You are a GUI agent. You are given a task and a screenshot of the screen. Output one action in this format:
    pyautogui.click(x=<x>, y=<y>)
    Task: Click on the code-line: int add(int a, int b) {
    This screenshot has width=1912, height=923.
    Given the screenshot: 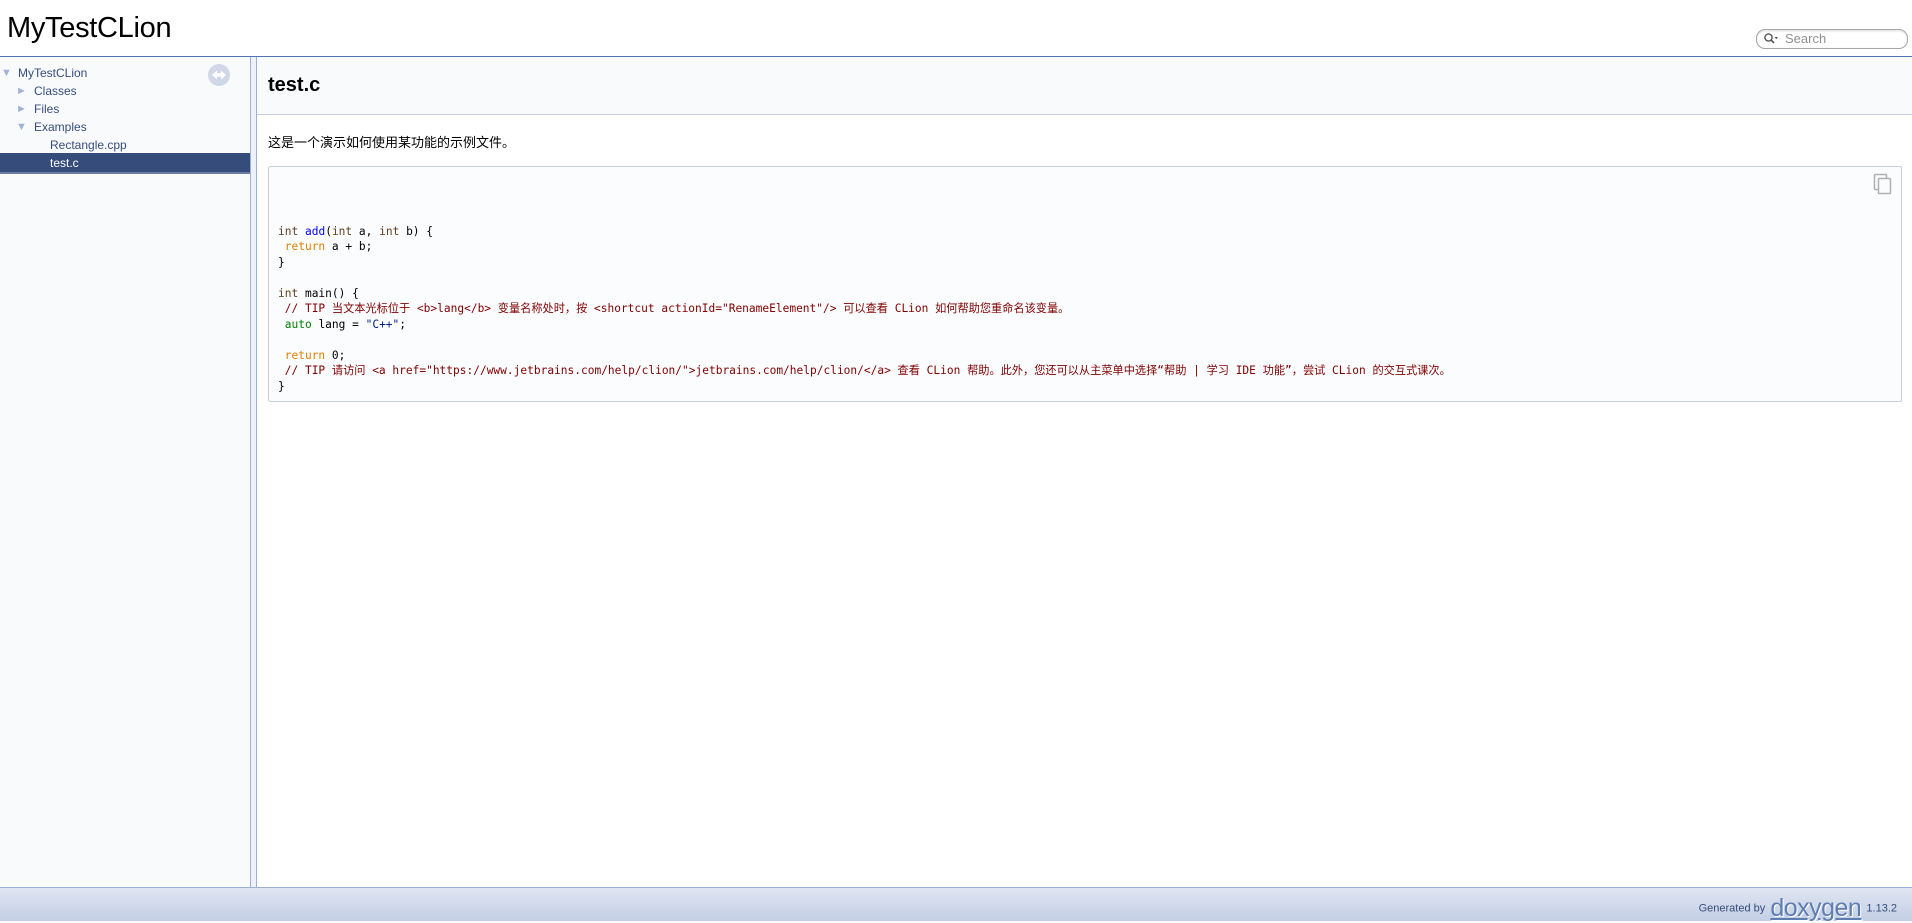 What is the action you would take?
    pyautogui.click(x=356, y=231)
    